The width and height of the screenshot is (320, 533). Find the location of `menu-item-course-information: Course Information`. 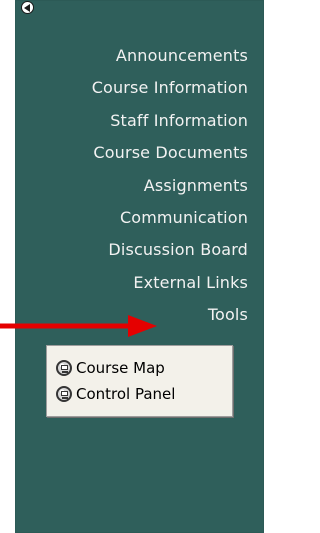

menu-item-course-information: Course Information is located at coordinates (133, 88).